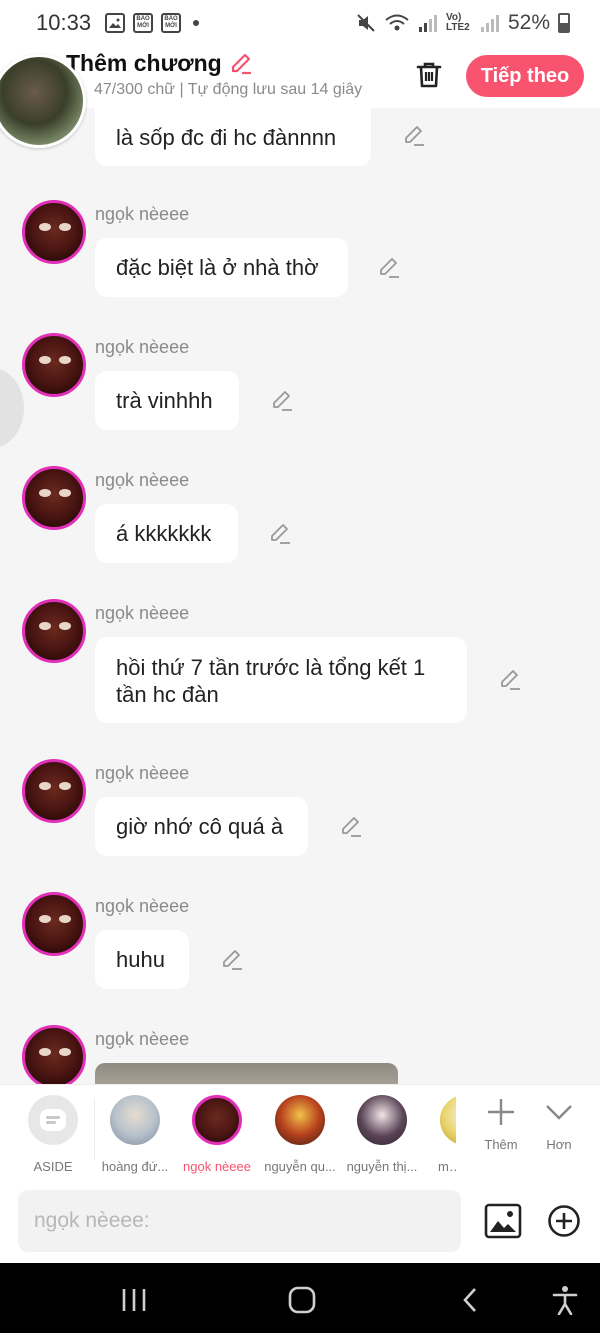 Image resolution: width=600 pixels, height=1333 pixels. What do you see at coordinates (233, 137) in the screenshot?
I see `message-bubble: là sốp đc đi hc đànnnn` at bounding box center [233, 137].